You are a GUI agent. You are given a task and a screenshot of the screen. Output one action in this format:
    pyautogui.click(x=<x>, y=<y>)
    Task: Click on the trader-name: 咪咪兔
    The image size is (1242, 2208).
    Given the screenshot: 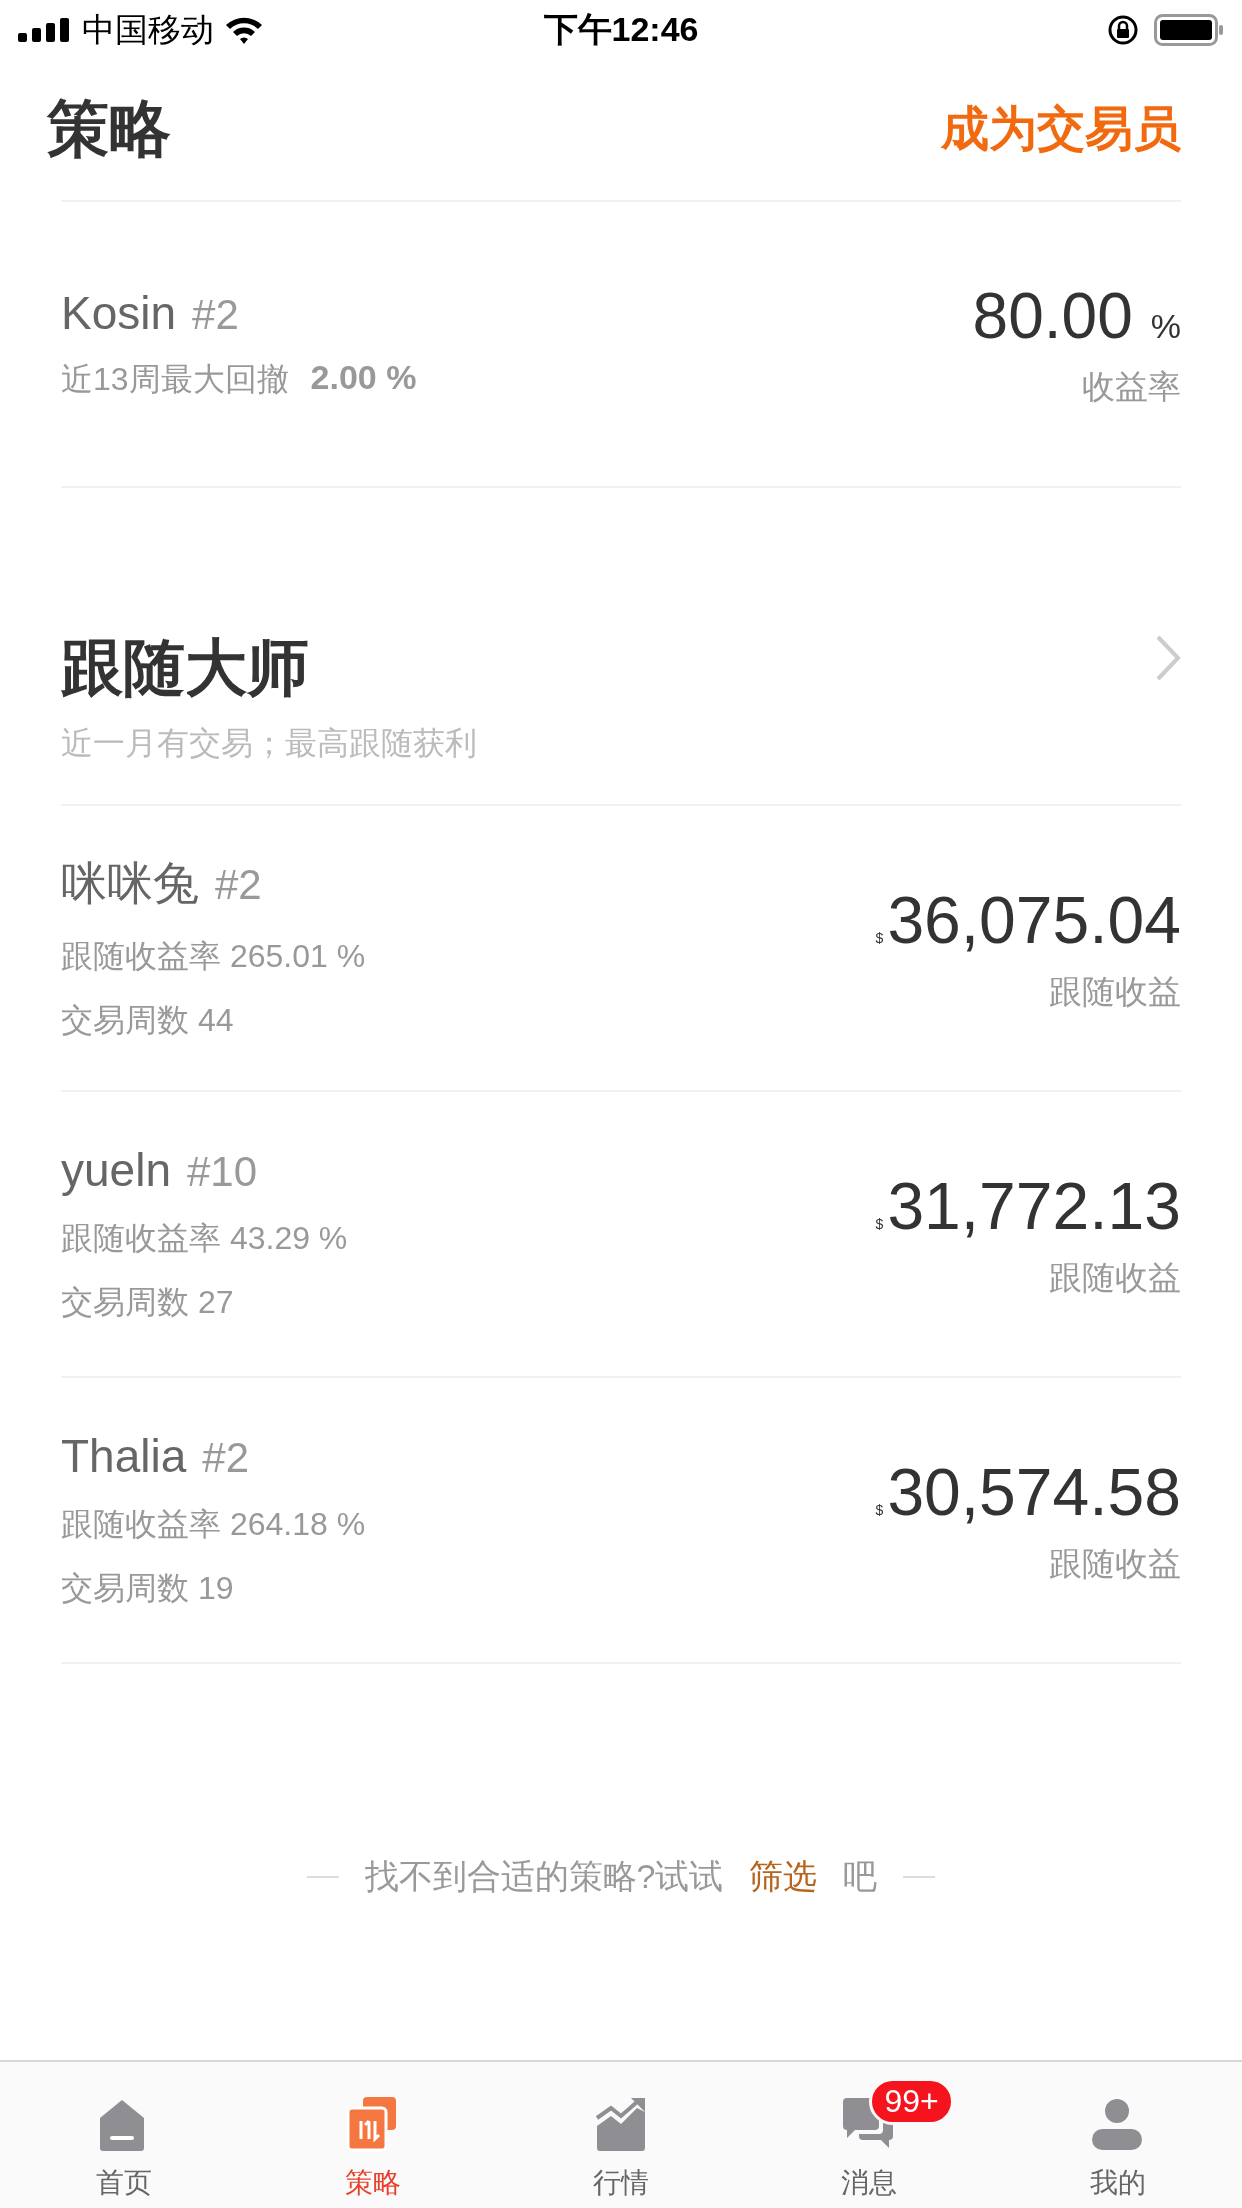 What is the action you would take?
    pyautogui.click(x=130, y=883)
    